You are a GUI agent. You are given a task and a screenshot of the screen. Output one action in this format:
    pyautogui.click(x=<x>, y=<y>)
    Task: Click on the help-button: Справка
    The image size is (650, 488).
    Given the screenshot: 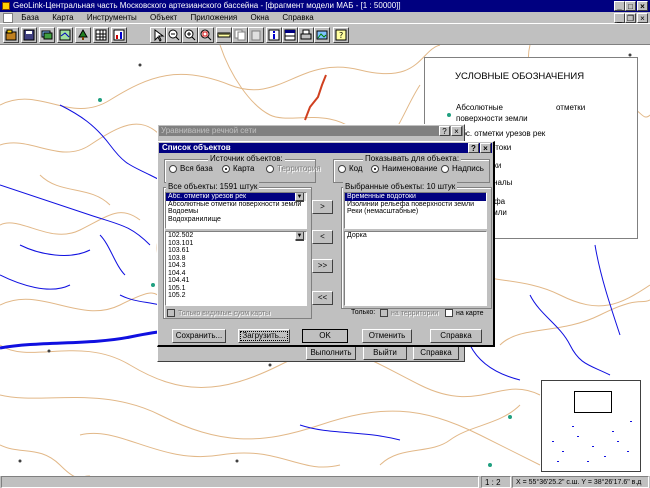 What is the action you would take?
    pyautogui.click(x=456, y=336)
    